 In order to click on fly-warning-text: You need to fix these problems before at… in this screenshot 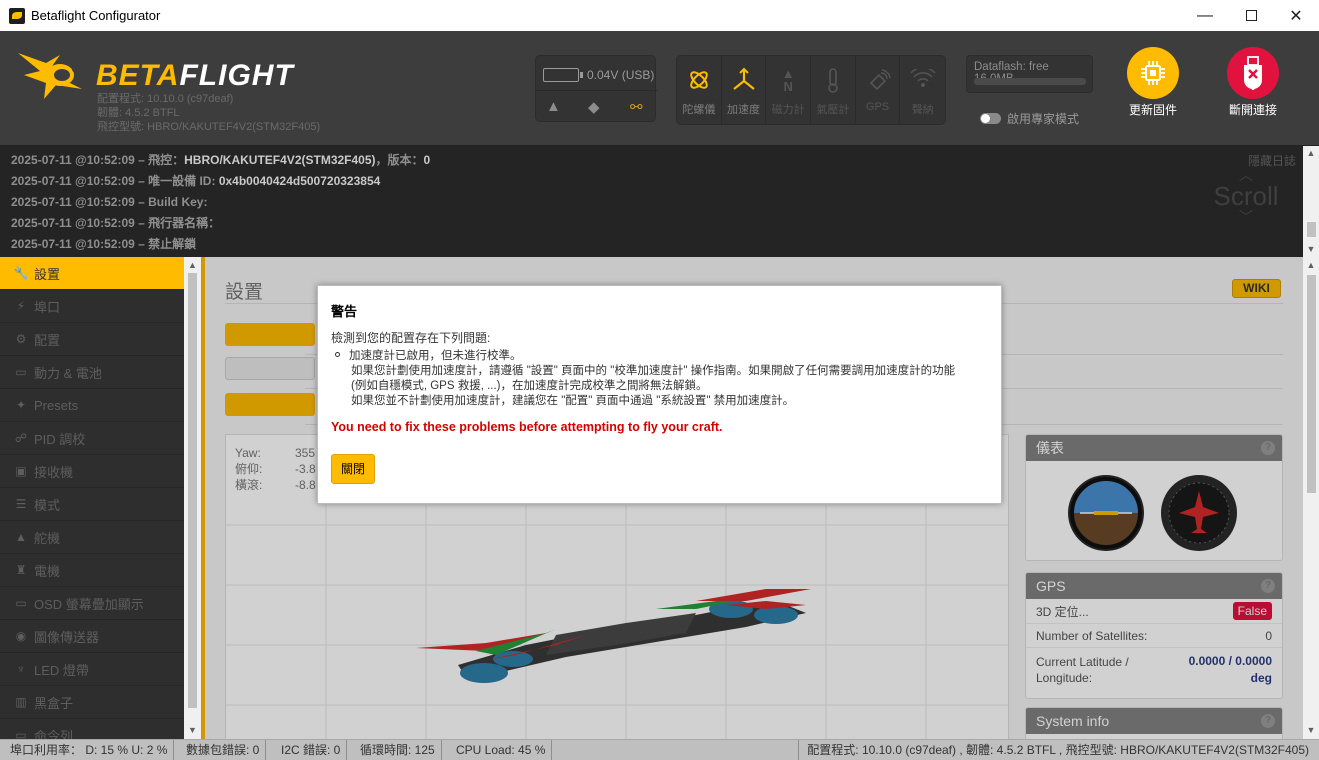, I will do `click(527, 427)`.